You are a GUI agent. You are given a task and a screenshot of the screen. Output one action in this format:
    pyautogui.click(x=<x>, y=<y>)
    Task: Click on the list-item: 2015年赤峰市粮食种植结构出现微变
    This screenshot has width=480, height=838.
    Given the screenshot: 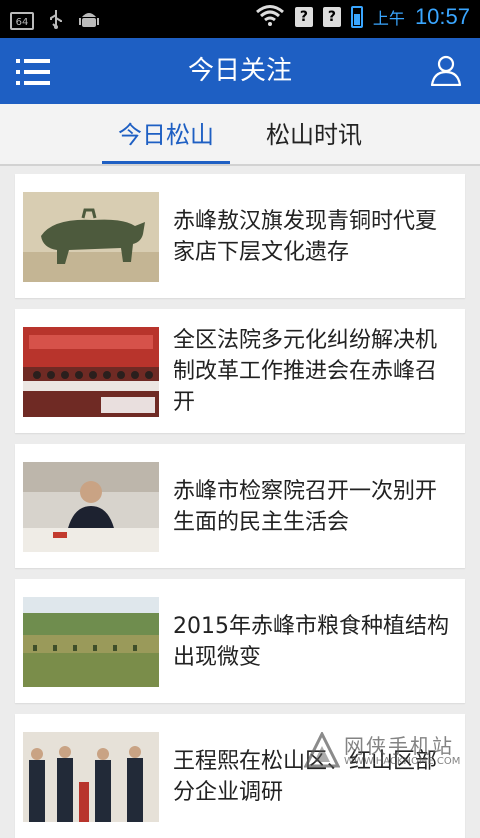 What is the action you would take?
    pyautogui.click(x=240, y=641)
    